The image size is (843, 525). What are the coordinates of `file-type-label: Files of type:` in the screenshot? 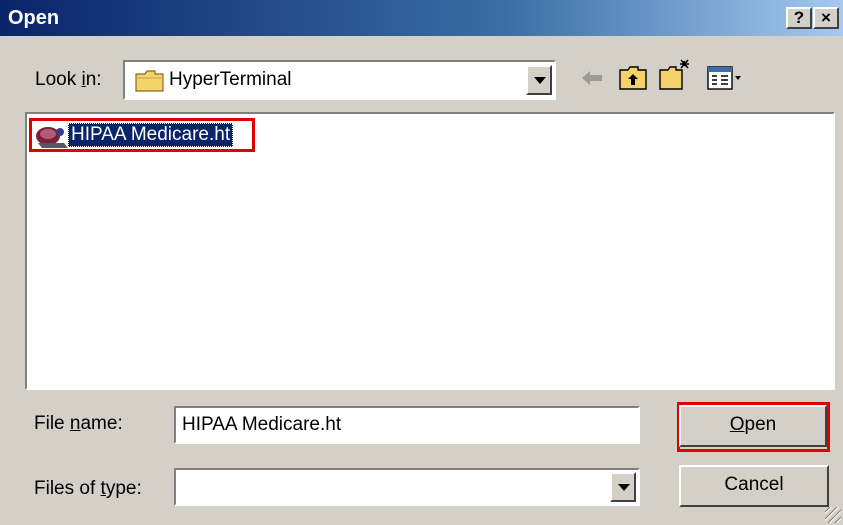 It's located at (88, 488).